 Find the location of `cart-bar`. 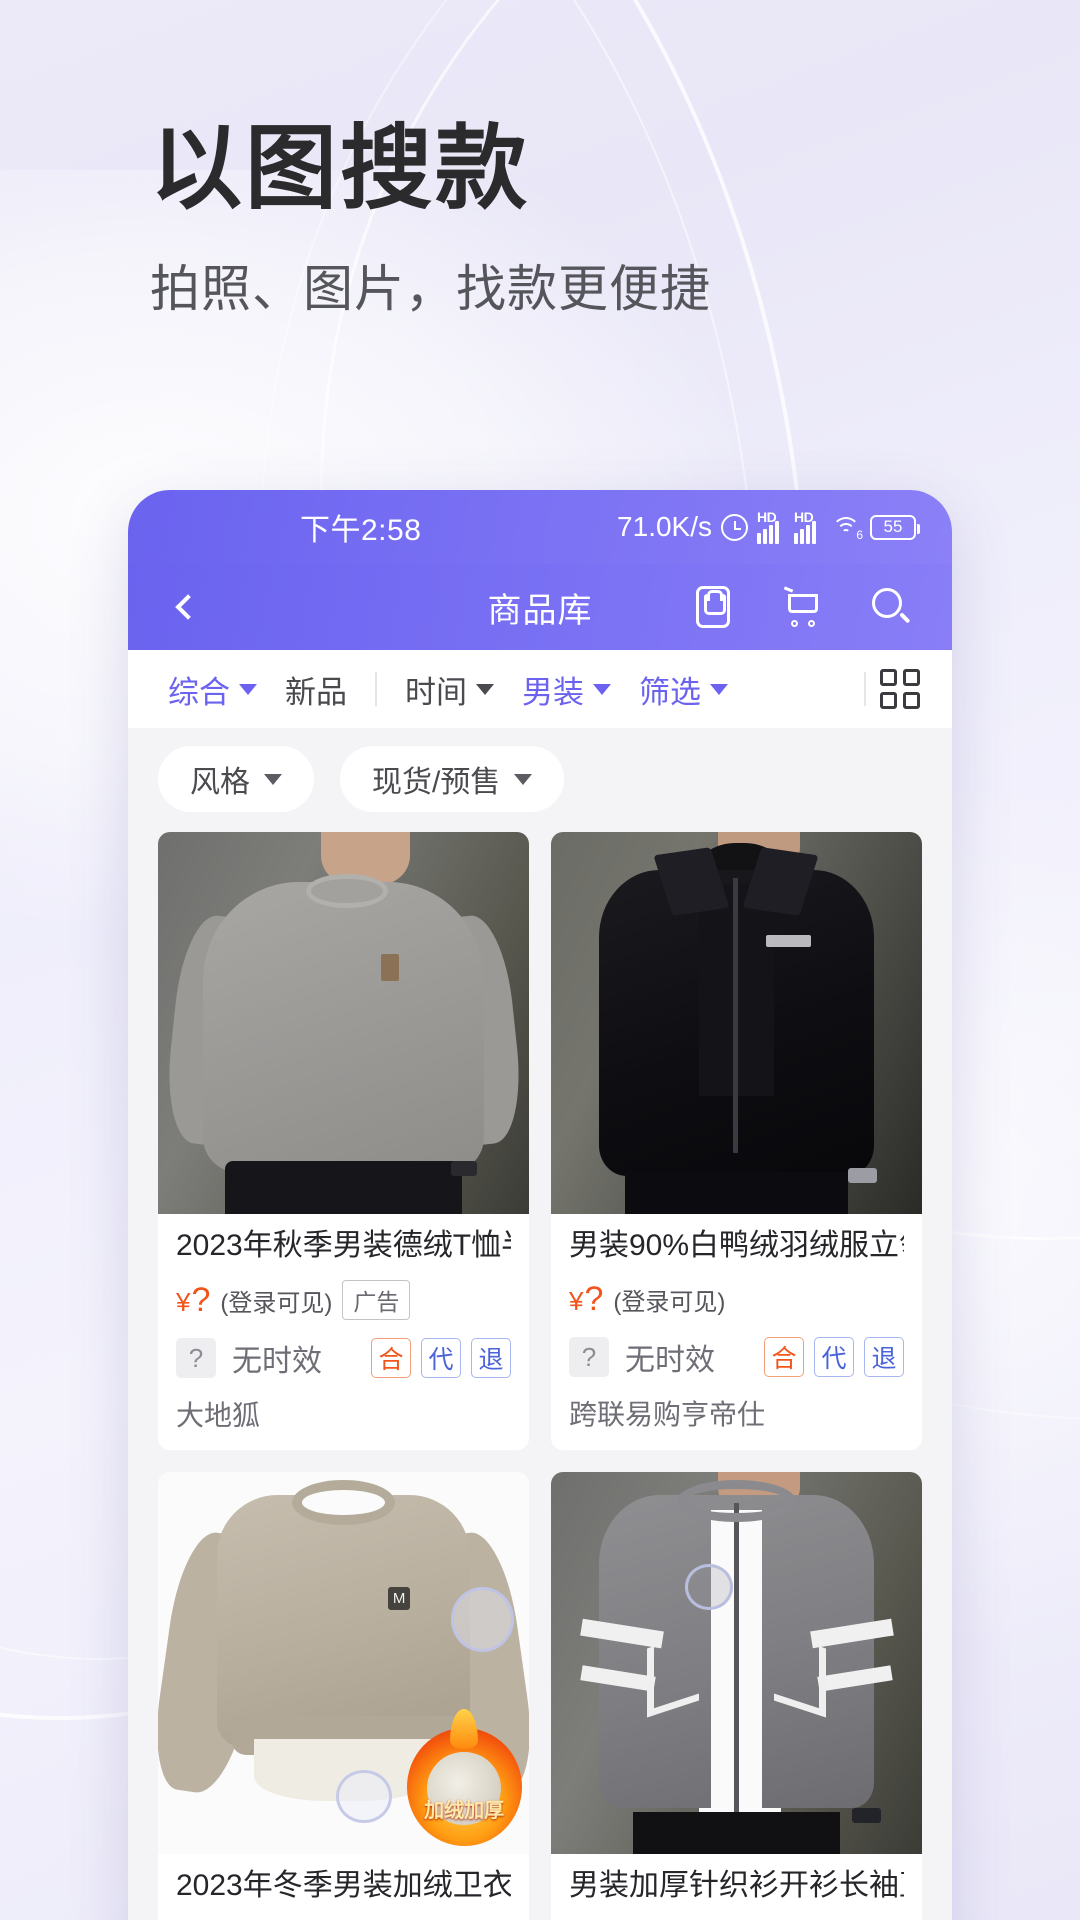

cart-bar is located at coordinates (803, 595).